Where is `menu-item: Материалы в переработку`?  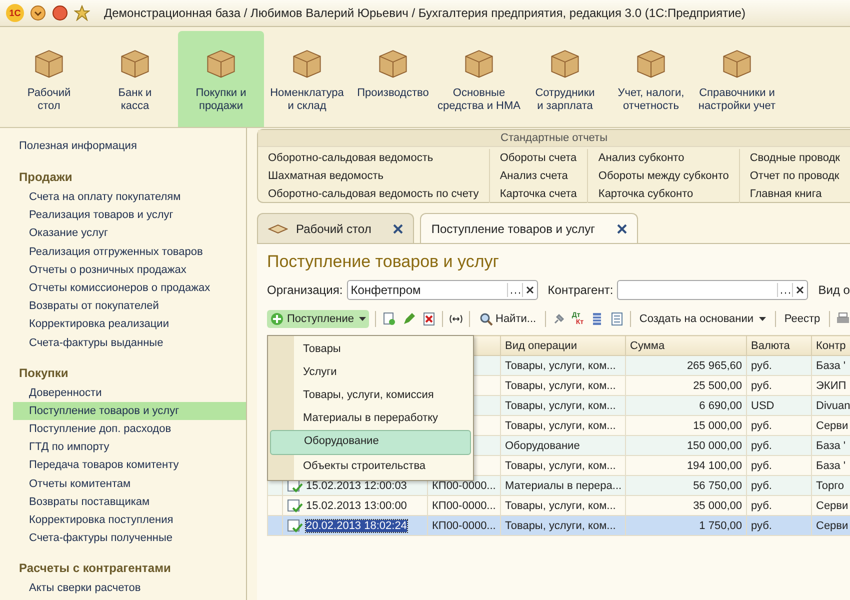 menu-item: Материалы в переработку is located at coordinates (370, 418).